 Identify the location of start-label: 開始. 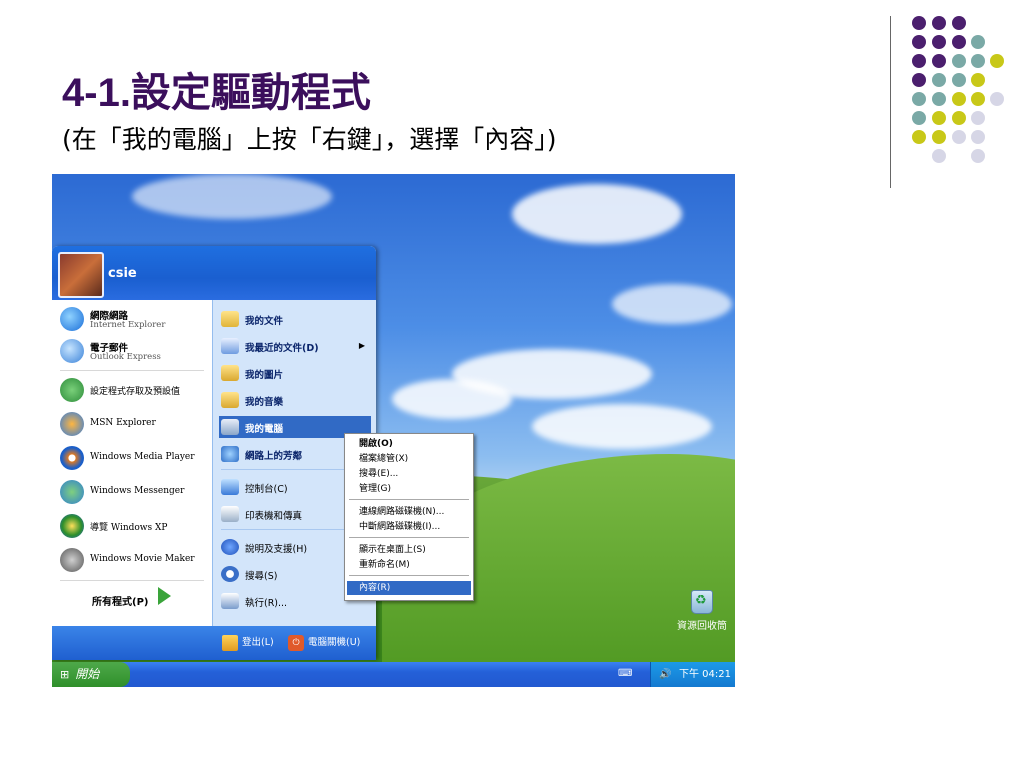
(87, 674).